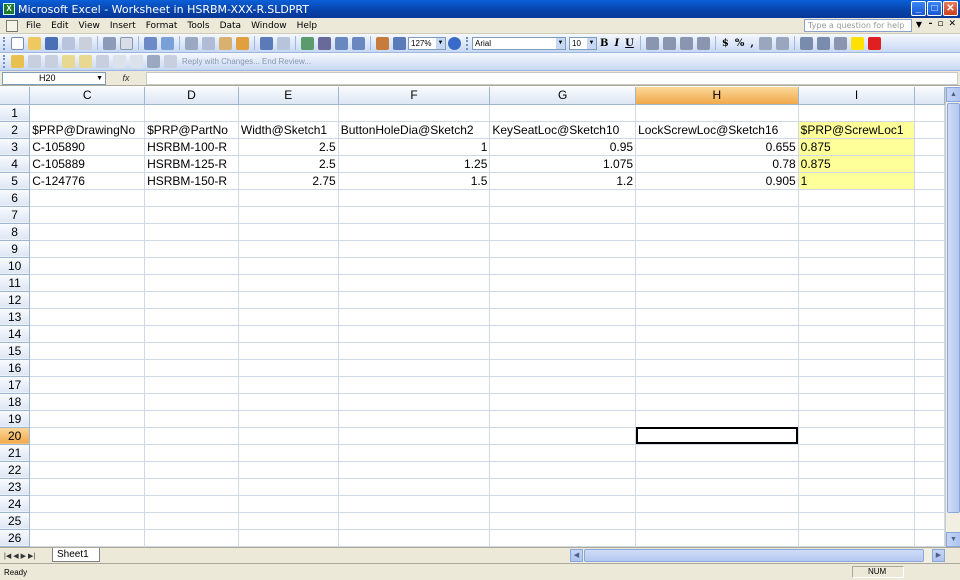 This screenshot has height=580, width=960. I want to click on row-header: 9, so click(15, 249).